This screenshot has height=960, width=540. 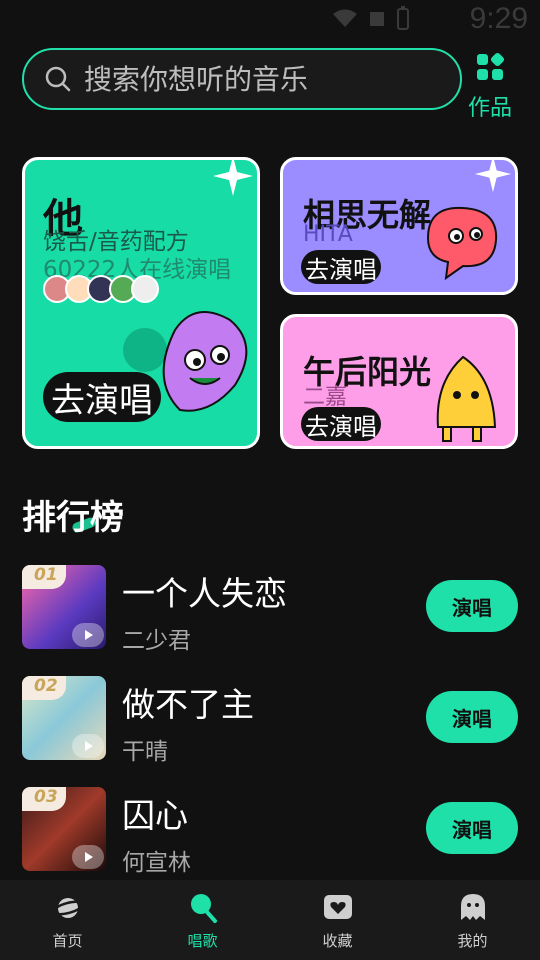 I want to click on works-button: 作品, so click(x=490, y=86).